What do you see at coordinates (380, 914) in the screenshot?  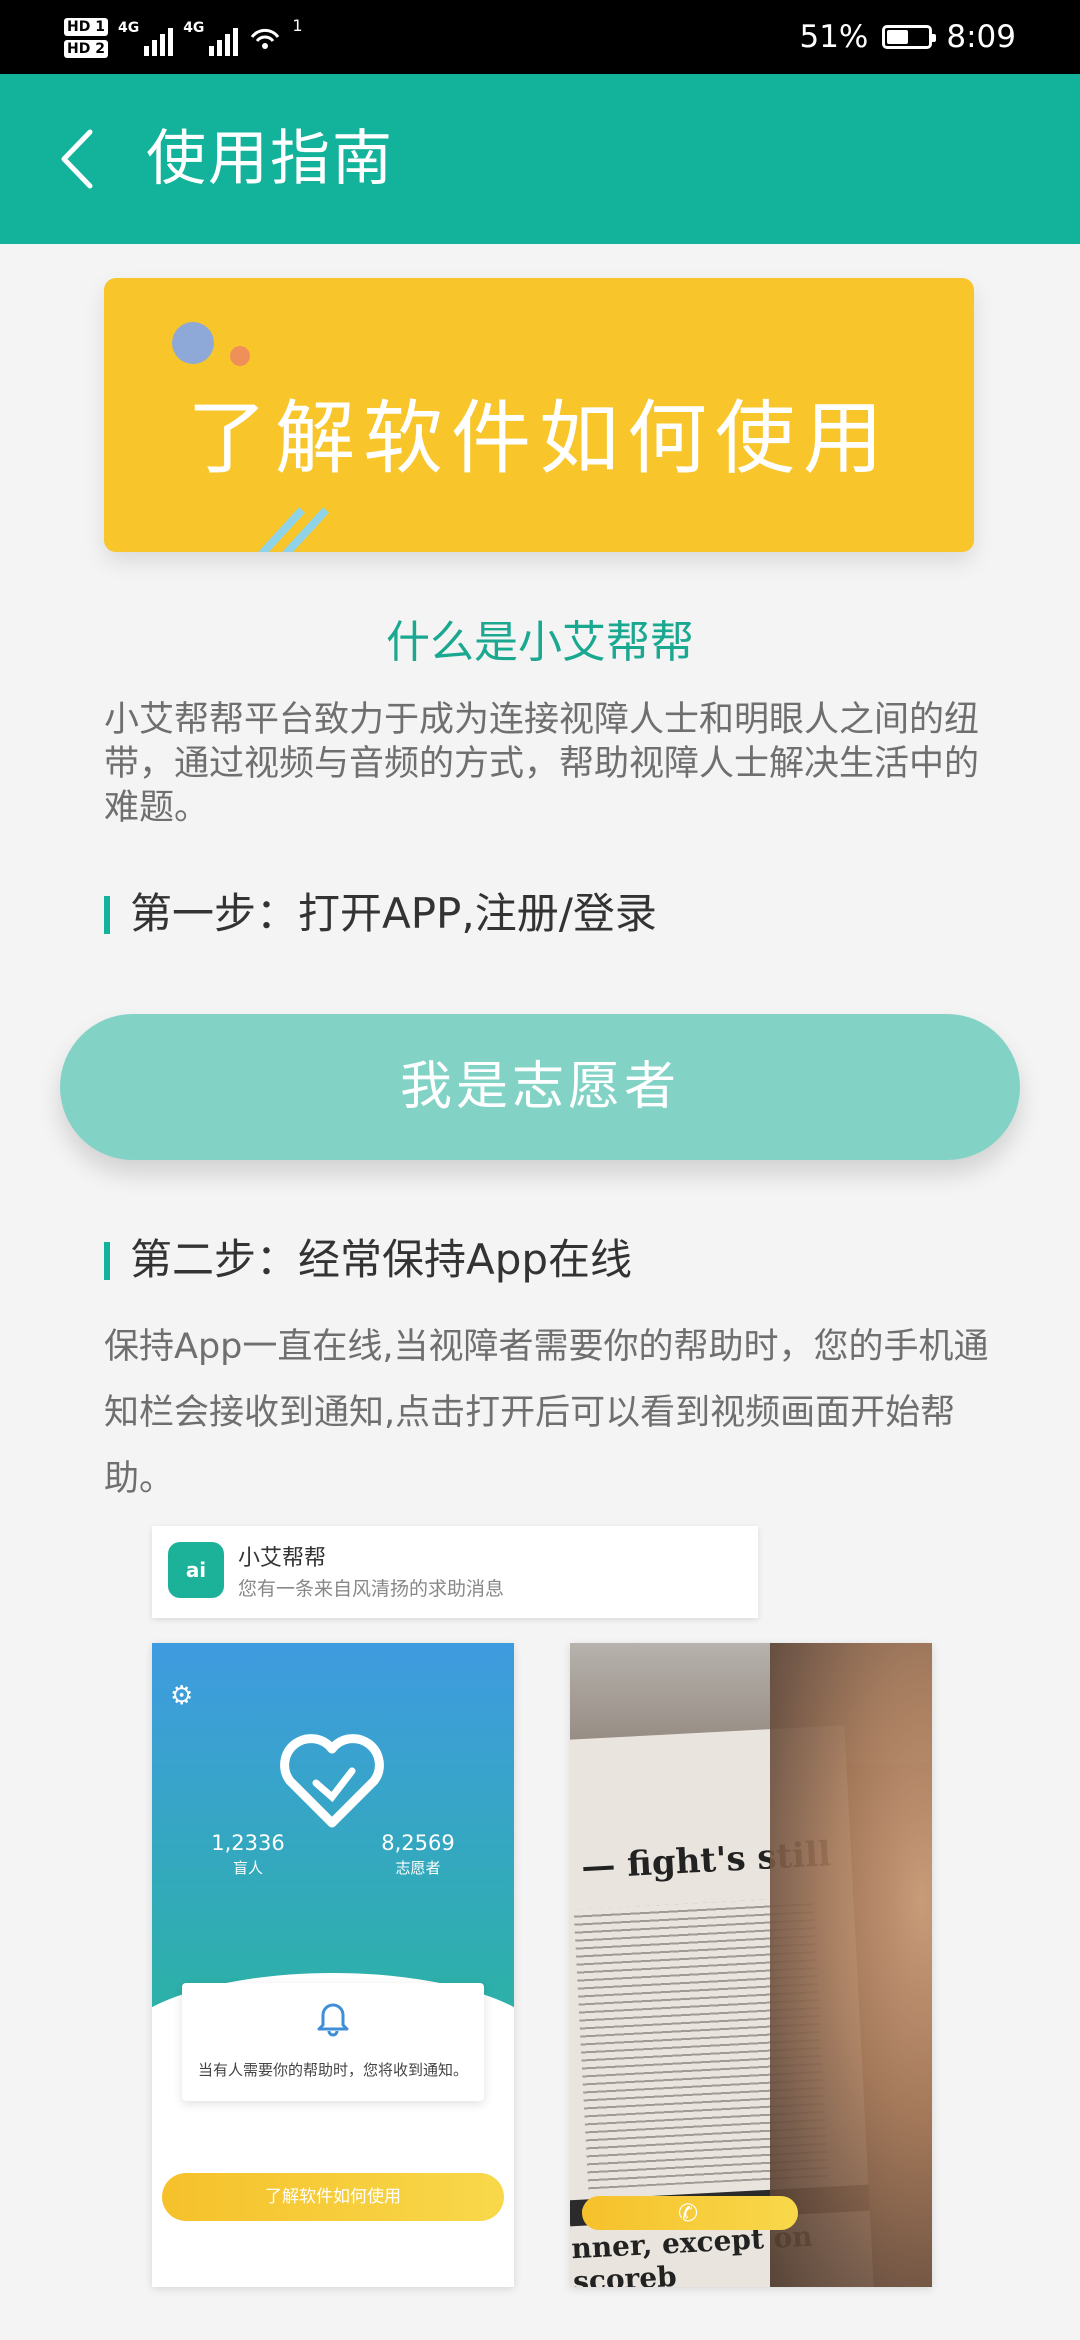 I see `step1-heading: 第一步：打开APP,注册/登录` at bounding box center [380, 914].